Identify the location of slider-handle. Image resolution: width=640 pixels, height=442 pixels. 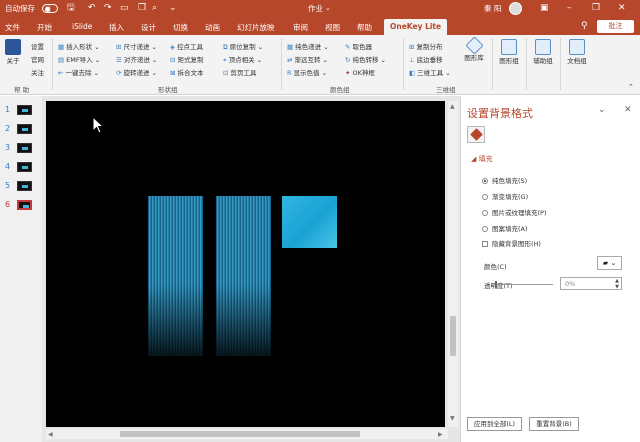
(496, 284).